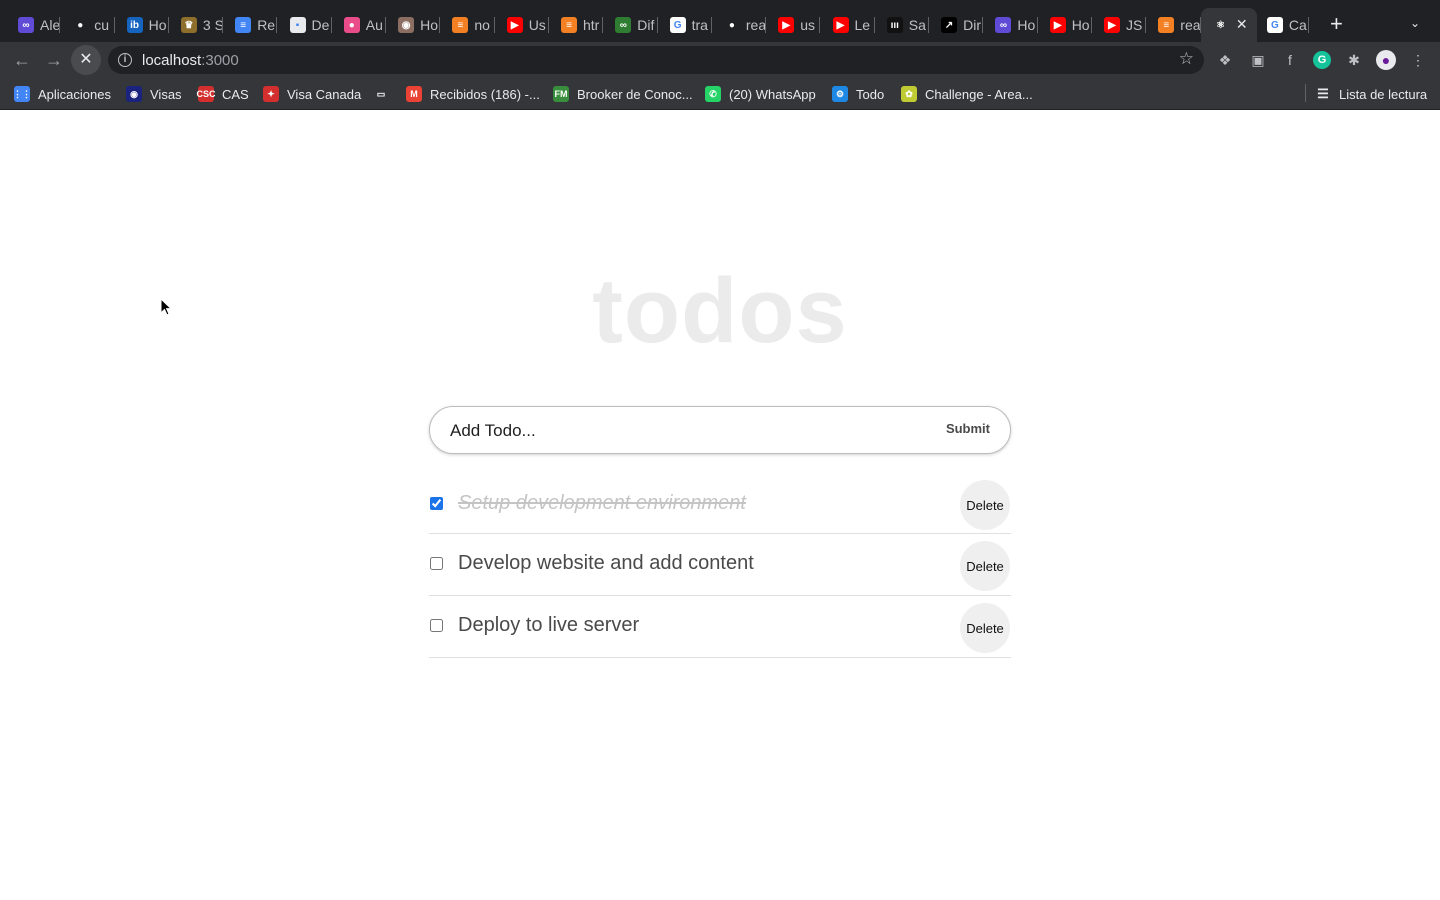 This screenshot has width=1440, height=900. I want to click on browser-tab: ▶ Le, so click(848, 25).